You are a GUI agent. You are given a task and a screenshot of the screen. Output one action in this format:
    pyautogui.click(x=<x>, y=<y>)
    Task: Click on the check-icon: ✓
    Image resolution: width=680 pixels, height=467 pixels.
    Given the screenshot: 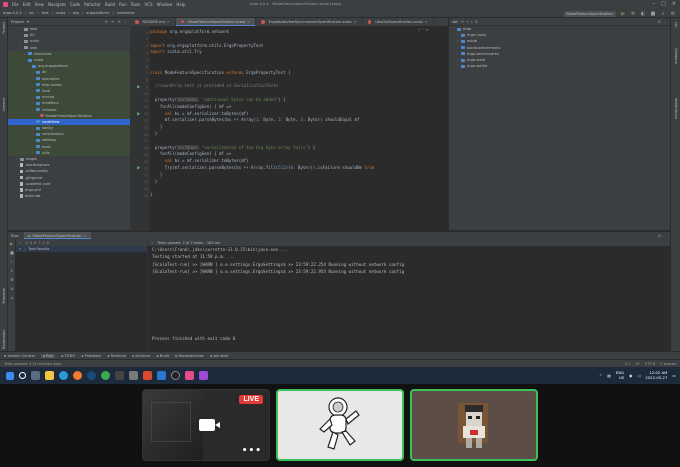 What is the action you would take?
    pyautogui.click(x=20, y=242)
    